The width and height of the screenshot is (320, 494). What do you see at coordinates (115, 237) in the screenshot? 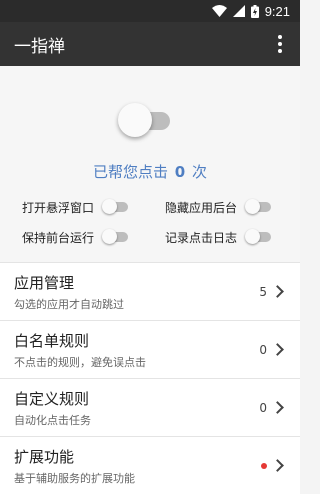
I see `keep-foreground-switch` at bounding box center [115, 237].